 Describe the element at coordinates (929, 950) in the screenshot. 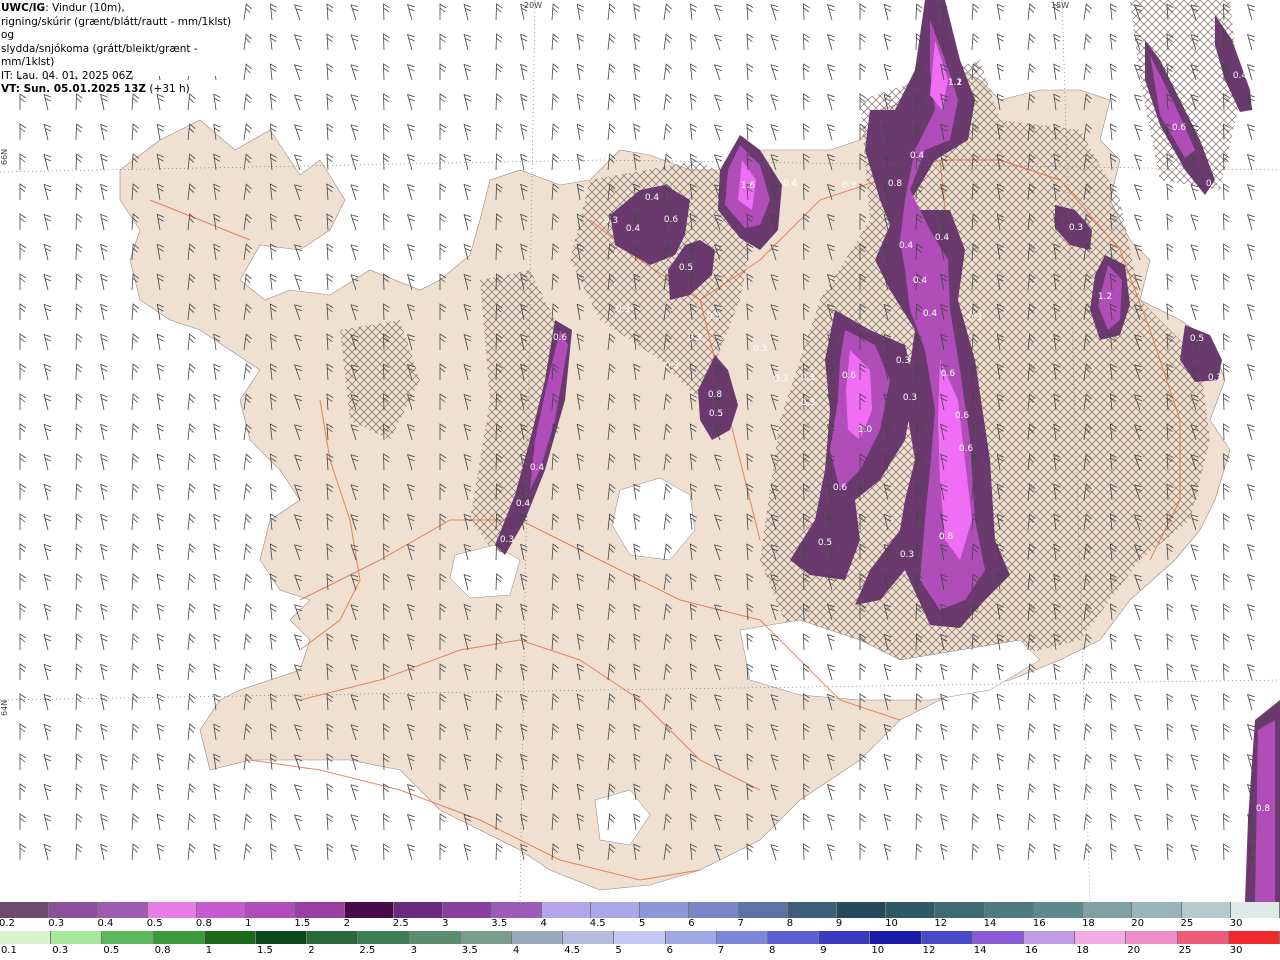

I see `rain-legend-label: 12` at that location.